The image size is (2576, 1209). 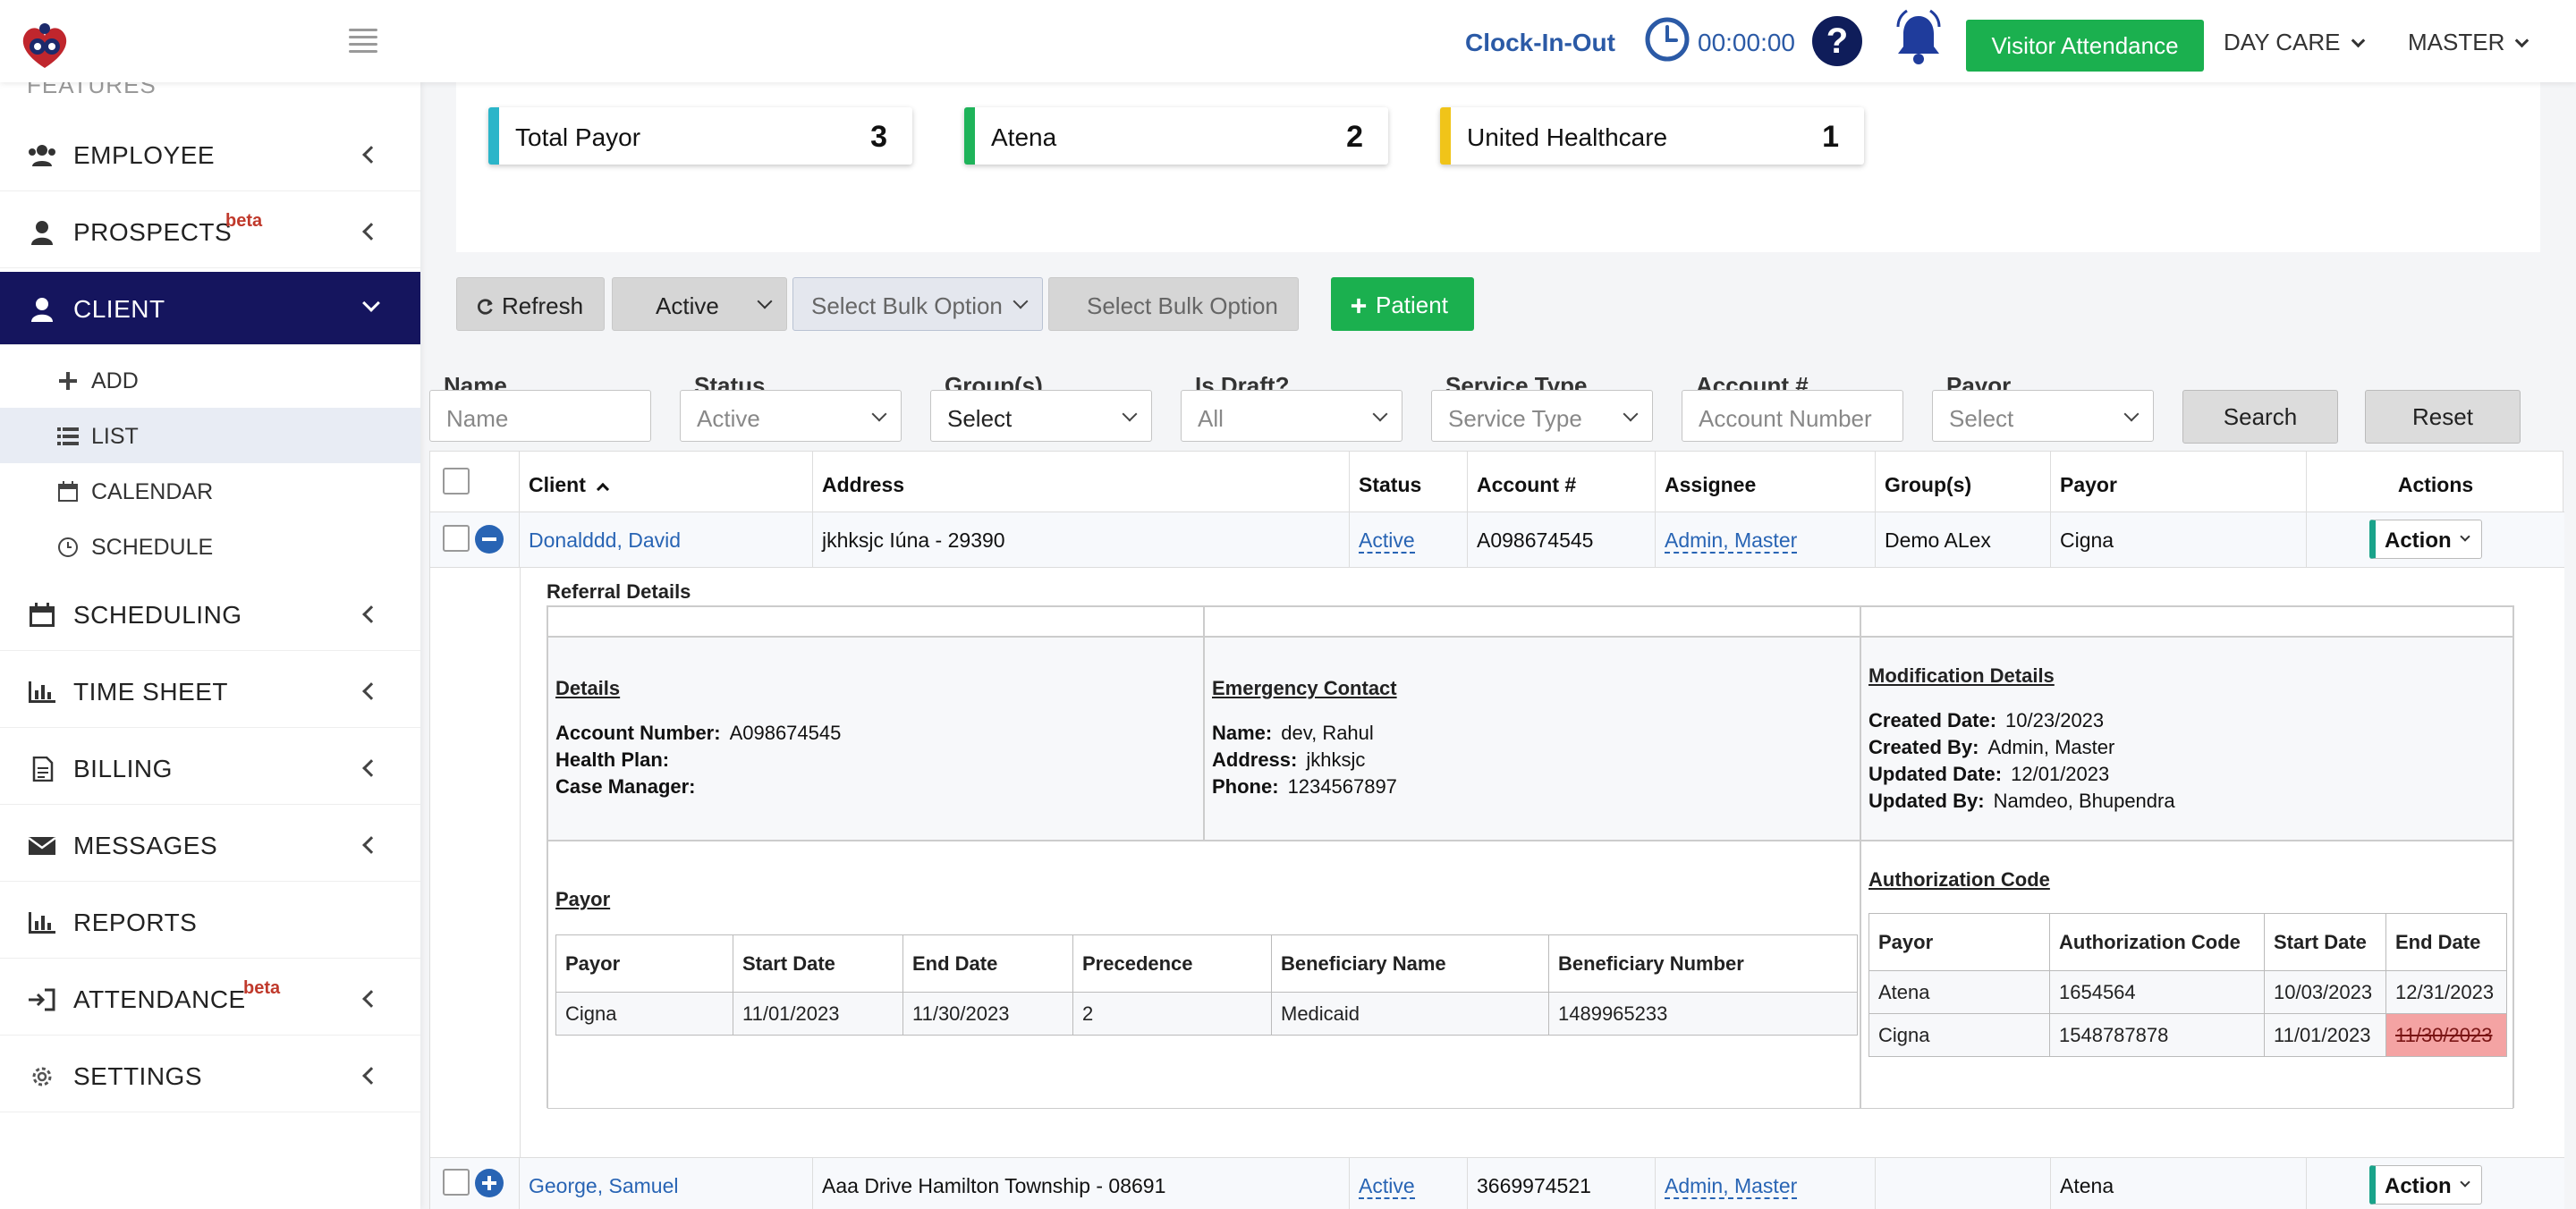 I want to click on sidebar-subitem-add: ADD, so click(x=210, y=380).